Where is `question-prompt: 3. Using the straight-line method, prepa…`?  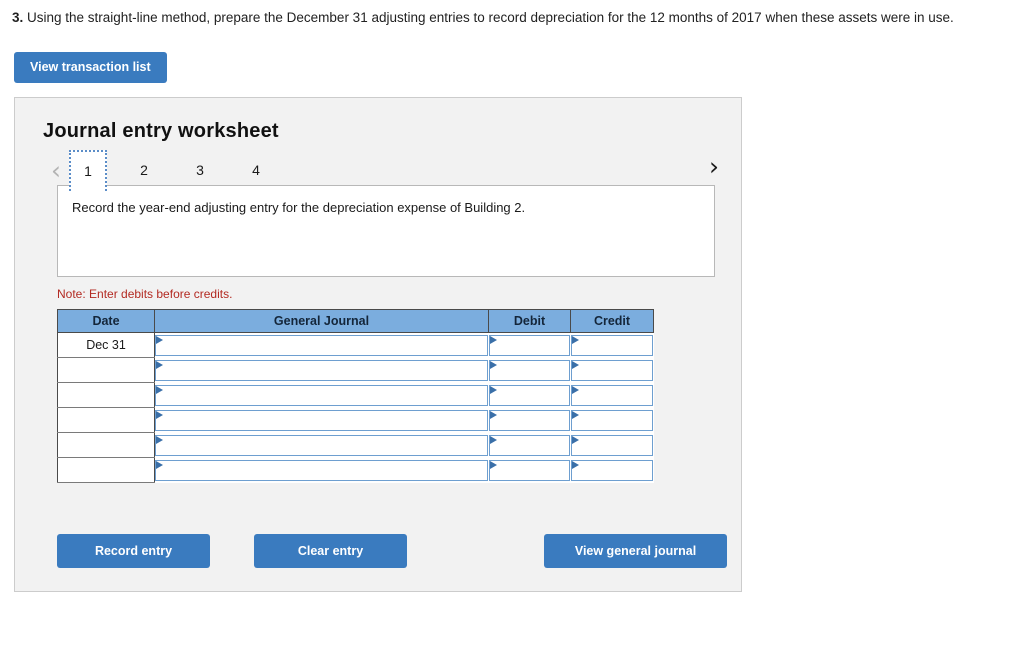
question-prompt: 3. Using the straight-line method, prepa… is located at coordinates (500, 14).